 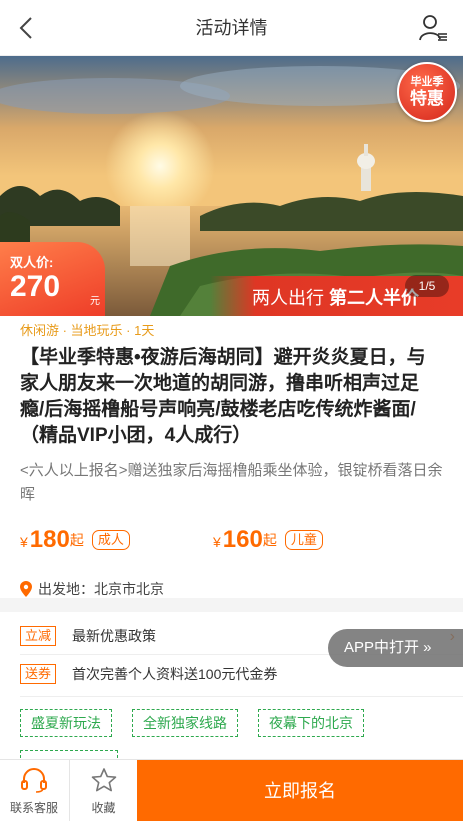 What do you see at coordinates (103, 780) in the screenshot?
I see `star-icon` at bounding box center [103, 780].